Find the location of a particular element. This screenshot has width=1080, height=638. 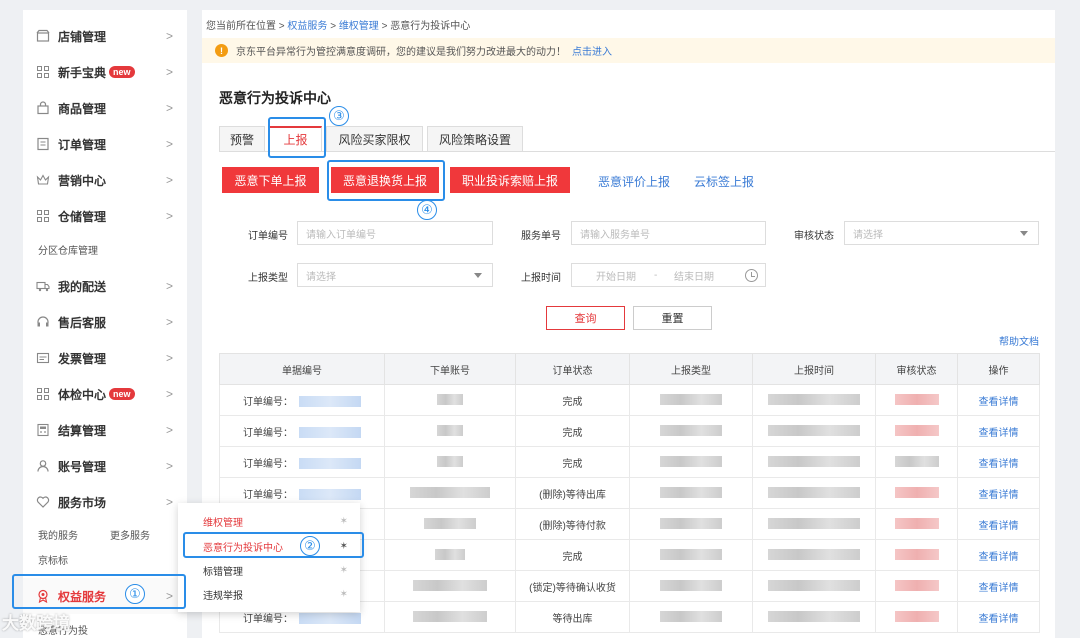

sidebar-item-products: 商品管理 > is located at coordinates (105, 108).